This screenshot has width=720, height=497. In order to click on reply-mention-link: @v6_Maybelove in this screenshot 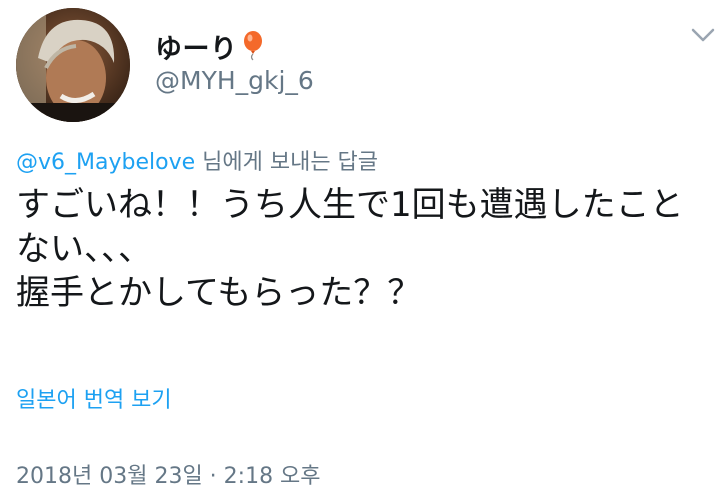, I will do `click(105, 162)`.